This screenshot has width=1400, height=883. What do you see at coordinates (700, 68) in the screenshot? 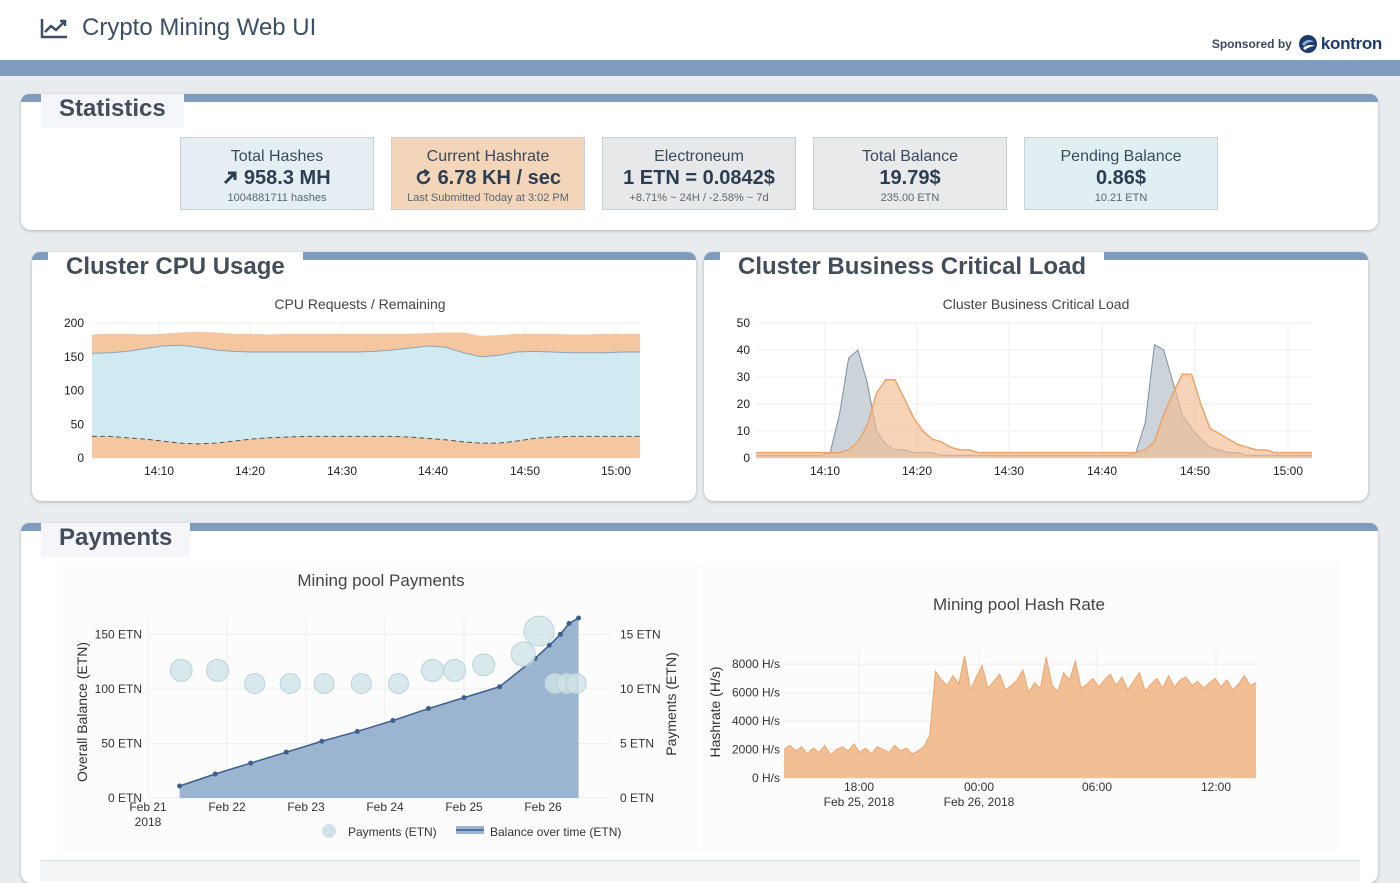
I see `header-band` at bounding box center [700, 68].